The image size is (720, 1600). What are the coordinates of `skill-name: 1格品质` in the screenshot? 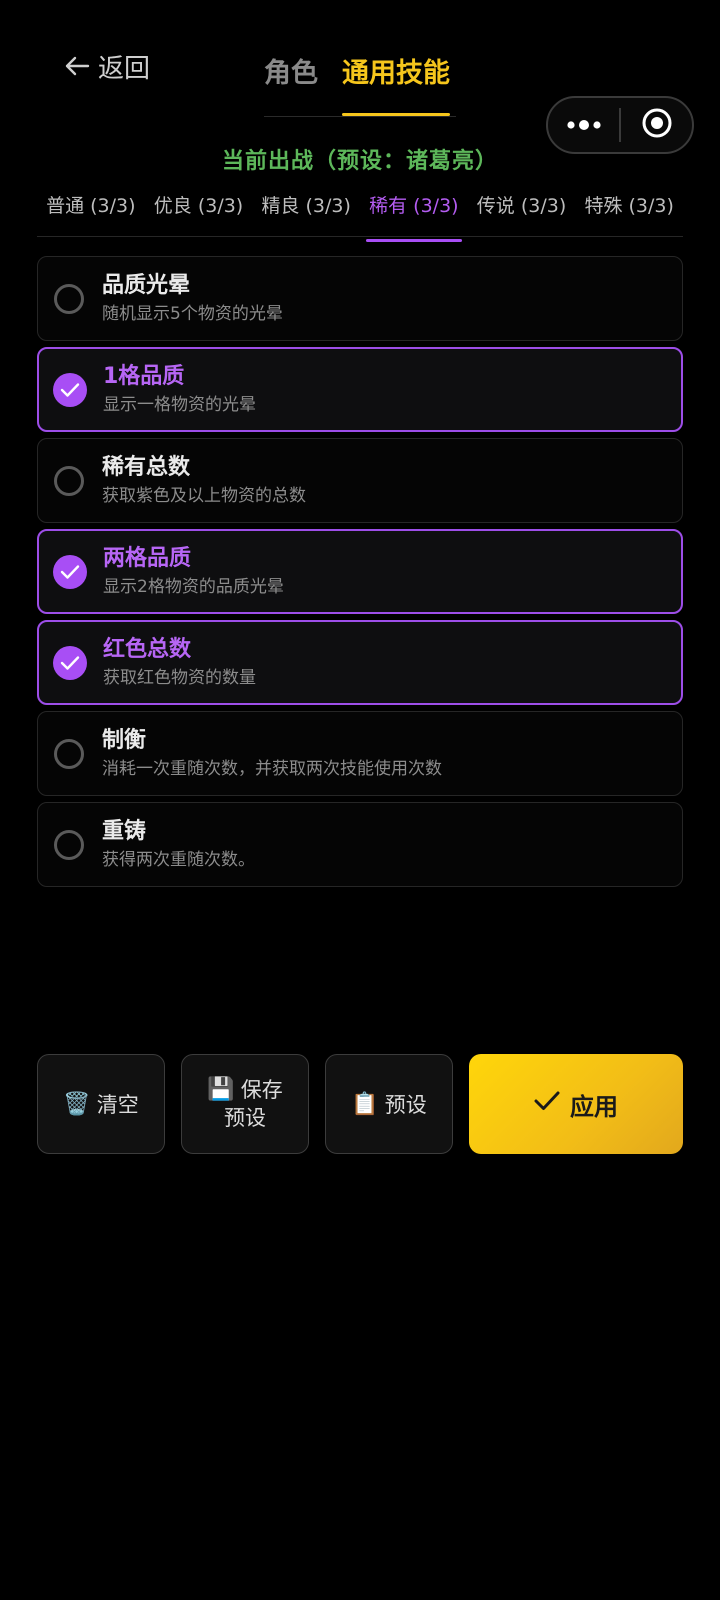 It's located at (144, 376).